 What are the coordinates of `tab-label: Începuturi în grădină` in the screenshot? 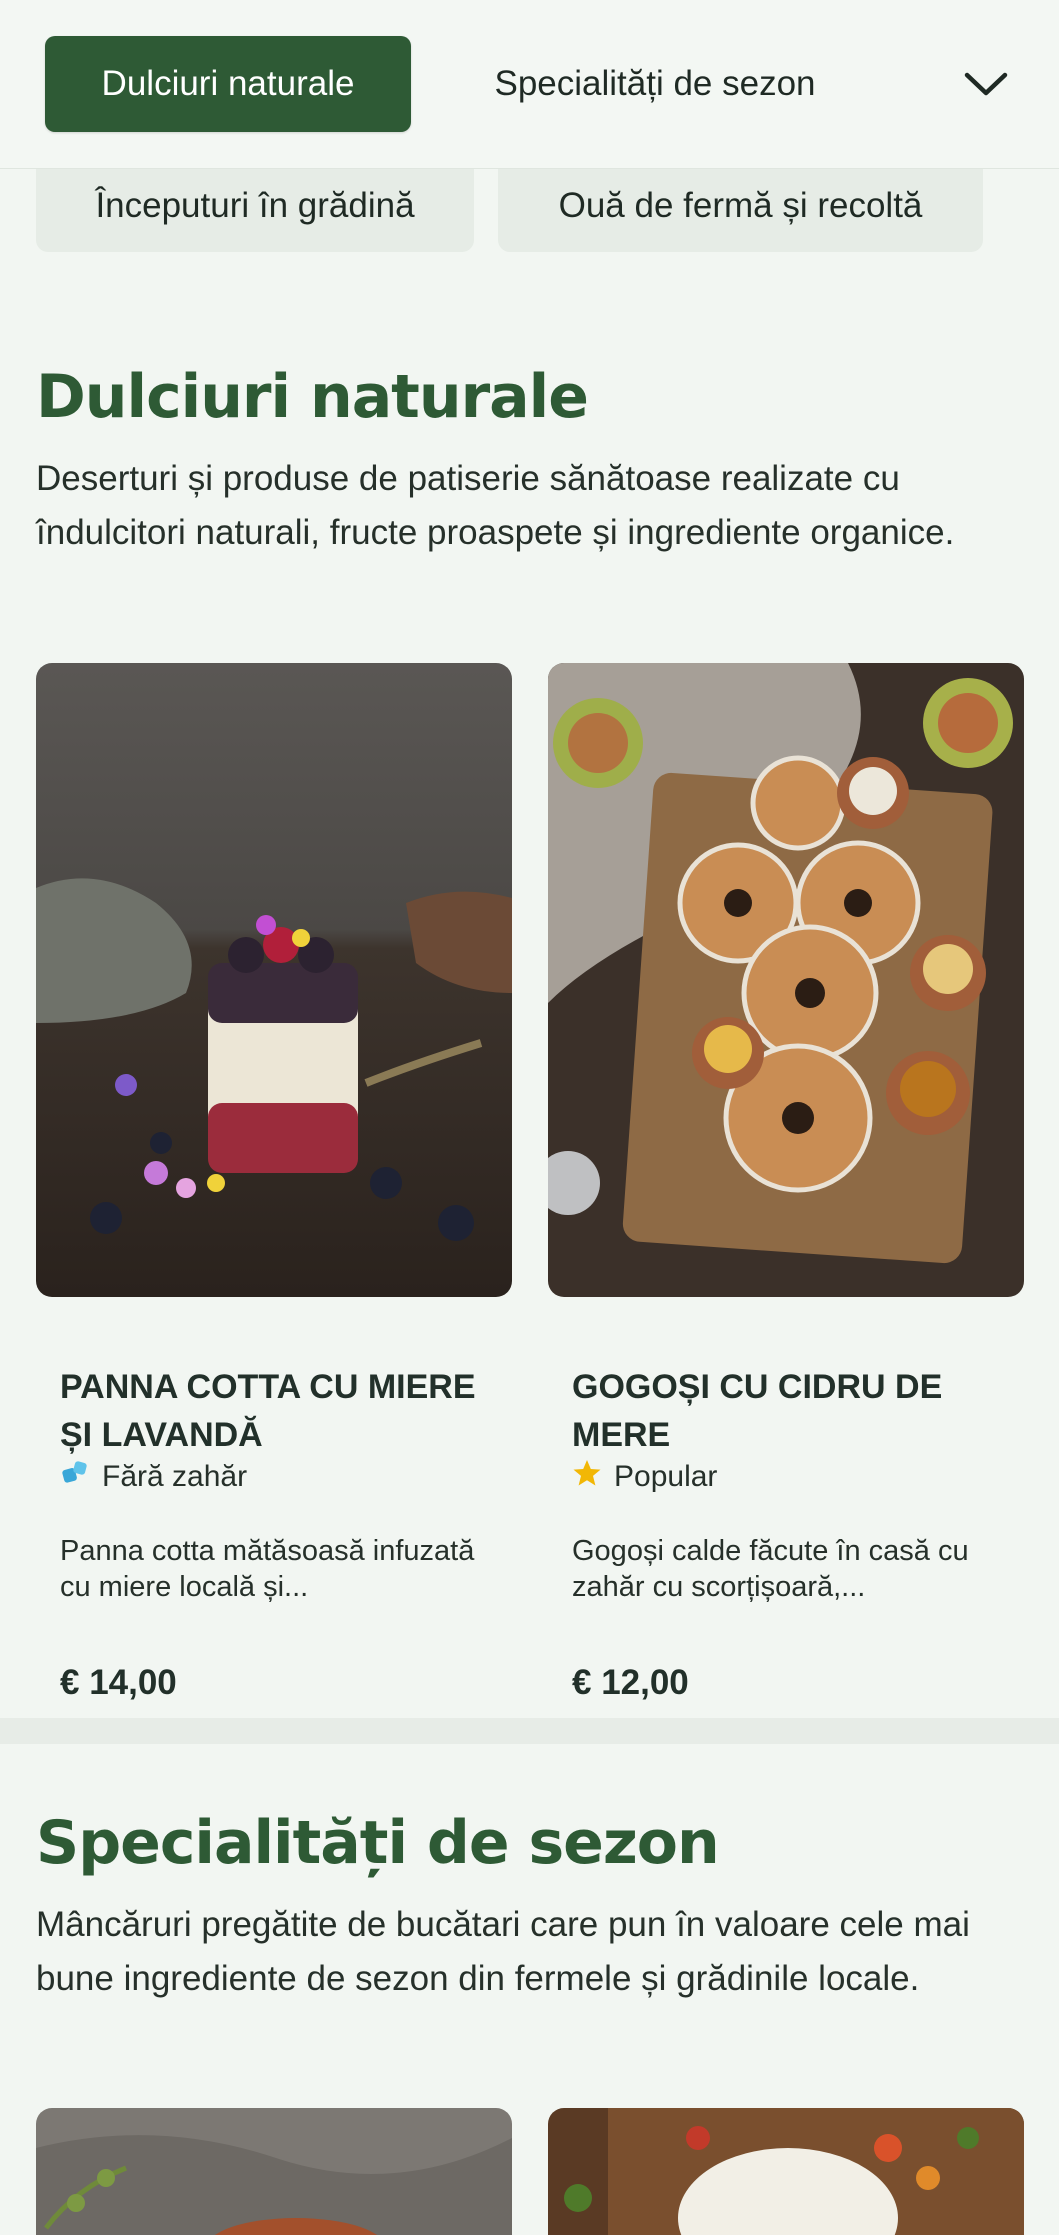 It's located at (255, 205).